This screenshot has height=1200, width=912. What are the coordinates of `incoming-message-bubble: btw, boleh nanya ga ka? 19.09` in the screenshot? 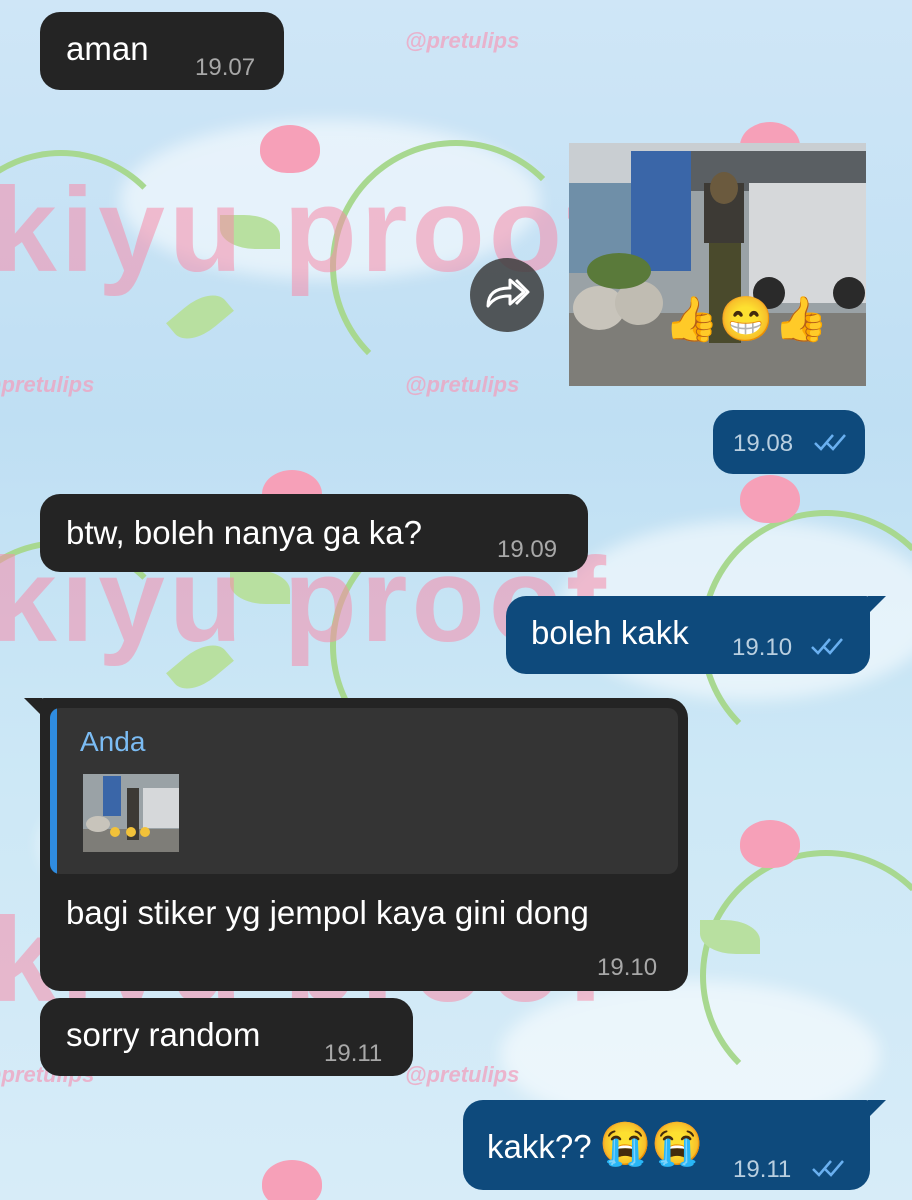 It's located at (314, 533).